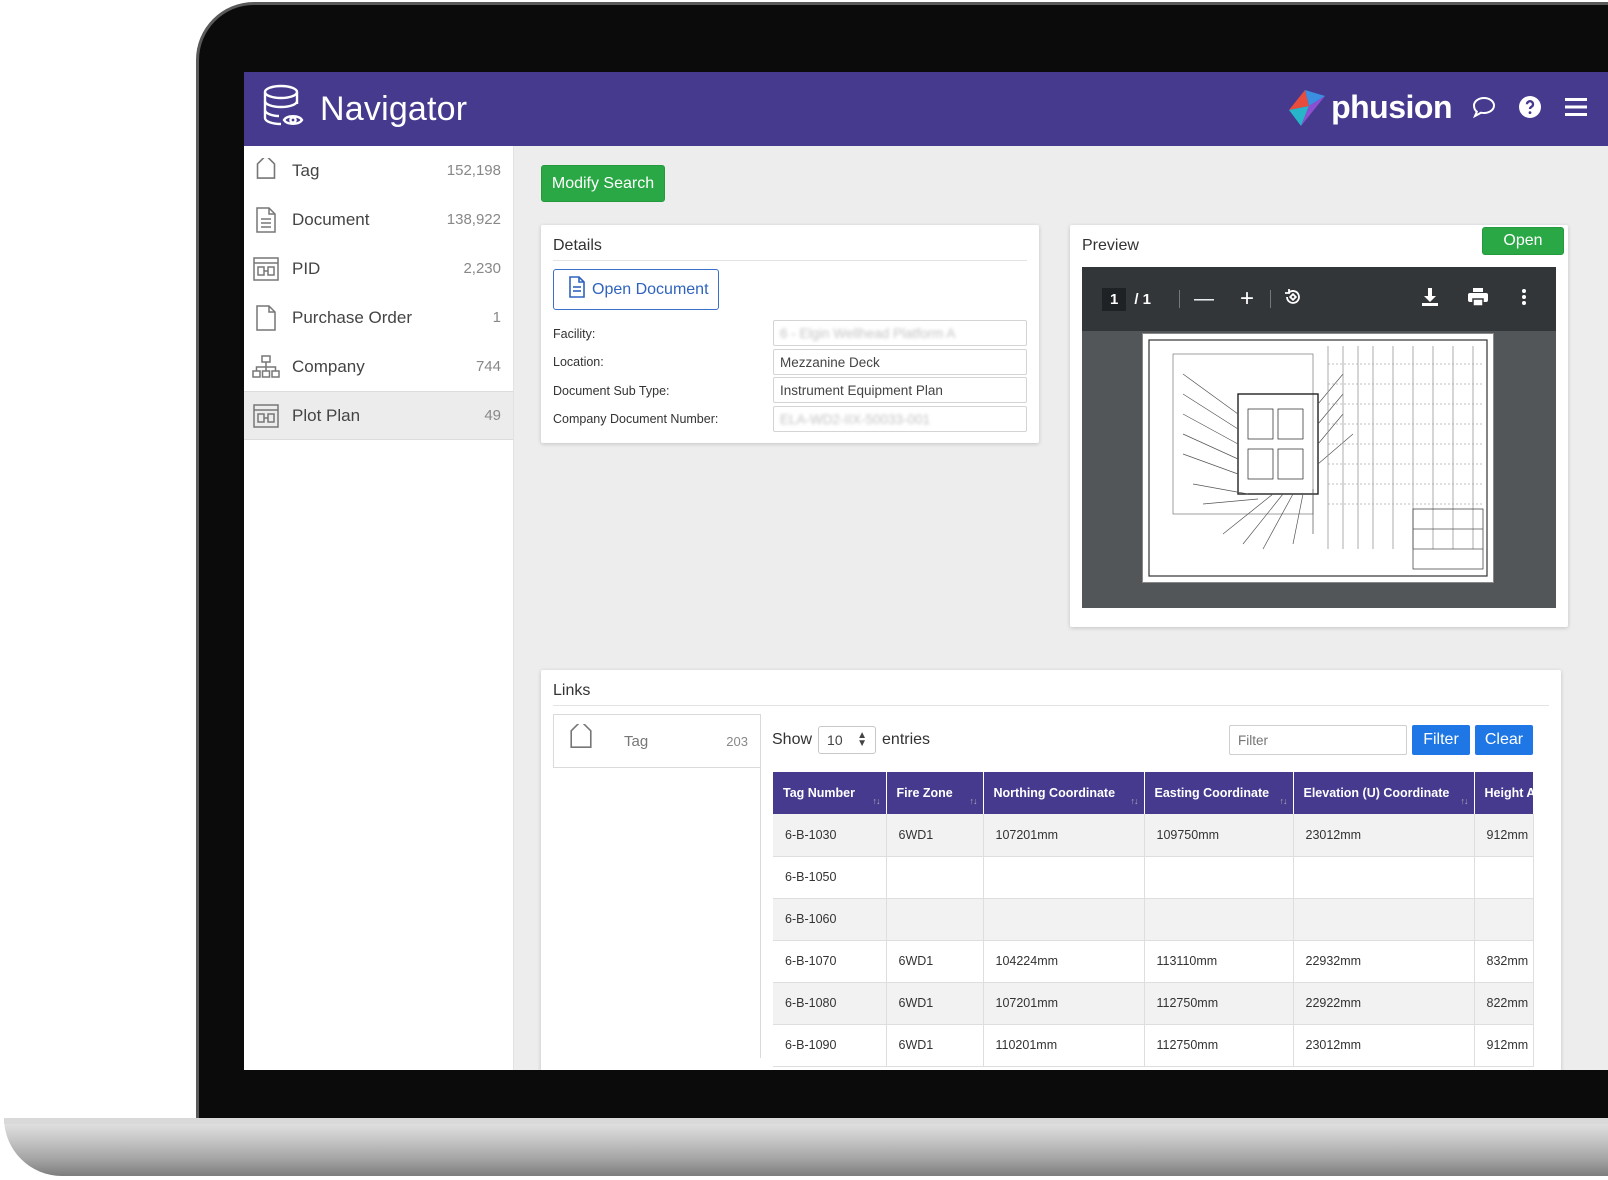 The image size is (1608, 1180). I want to click on cell-elevation, so click(1384, 919).